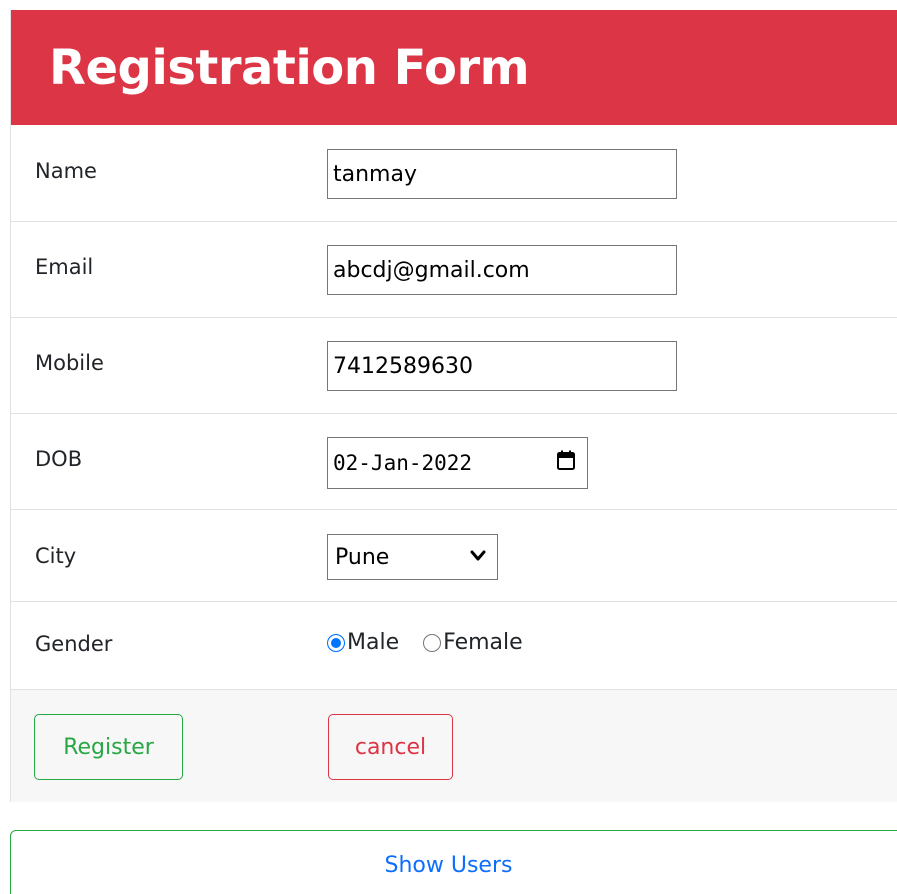 The width and height of the screenshot is (897, 894). I want to click on chevron-down-icon, so click(478, 555).